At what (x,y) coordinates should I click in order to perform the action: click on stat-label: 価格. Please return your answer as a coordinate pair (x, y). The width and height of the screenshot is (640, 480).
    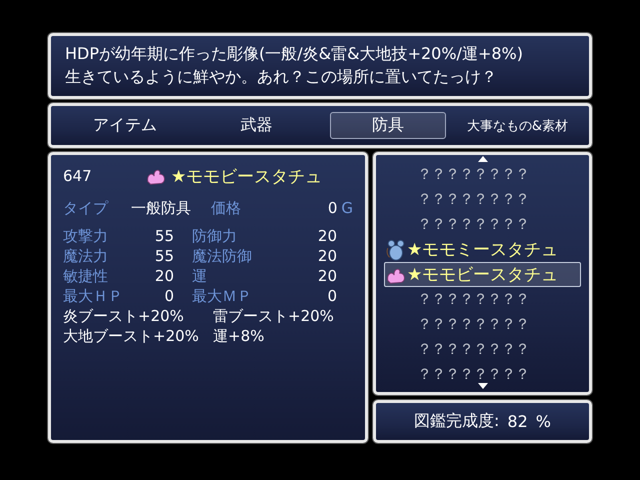
    Looking at the image, I should click on (226, 208).